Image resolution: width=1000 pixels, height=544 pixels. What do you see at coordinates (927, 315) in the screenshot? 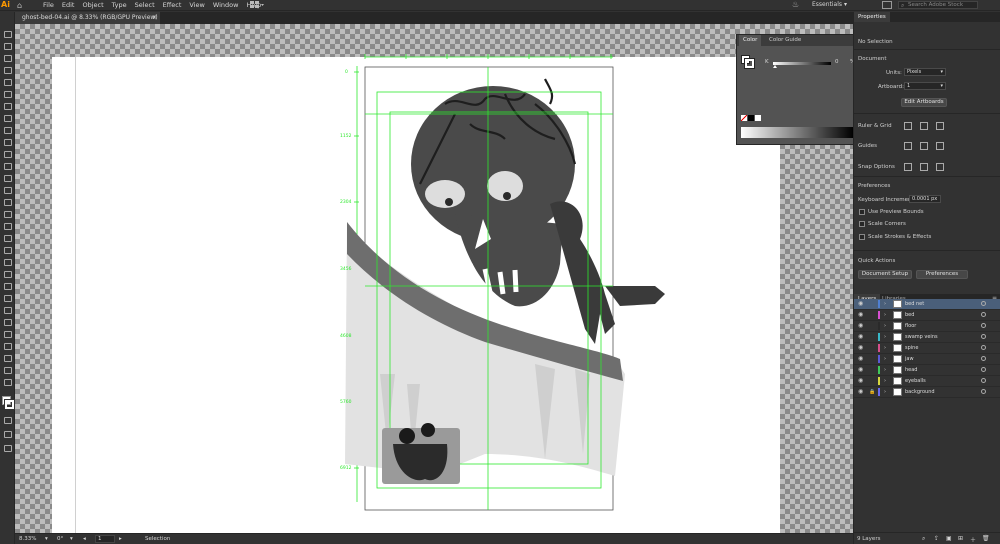
I see `layer-row: ◉ › bed` at bounding box center [927, 315].